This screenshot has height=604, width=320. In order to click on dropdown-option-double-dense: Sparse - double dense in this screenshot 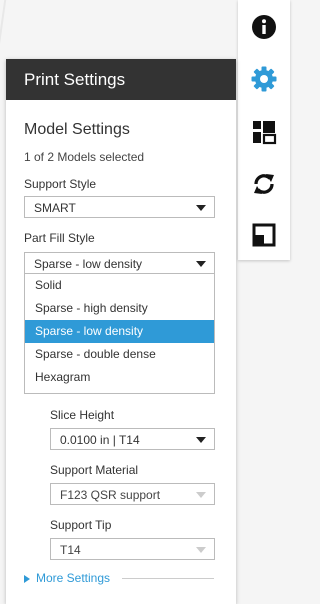, I will do `click(119, 354)`.